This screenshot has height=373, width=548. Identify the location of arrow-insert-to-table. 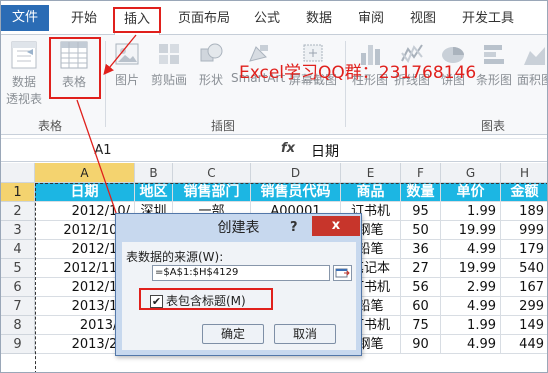
(120, 55).